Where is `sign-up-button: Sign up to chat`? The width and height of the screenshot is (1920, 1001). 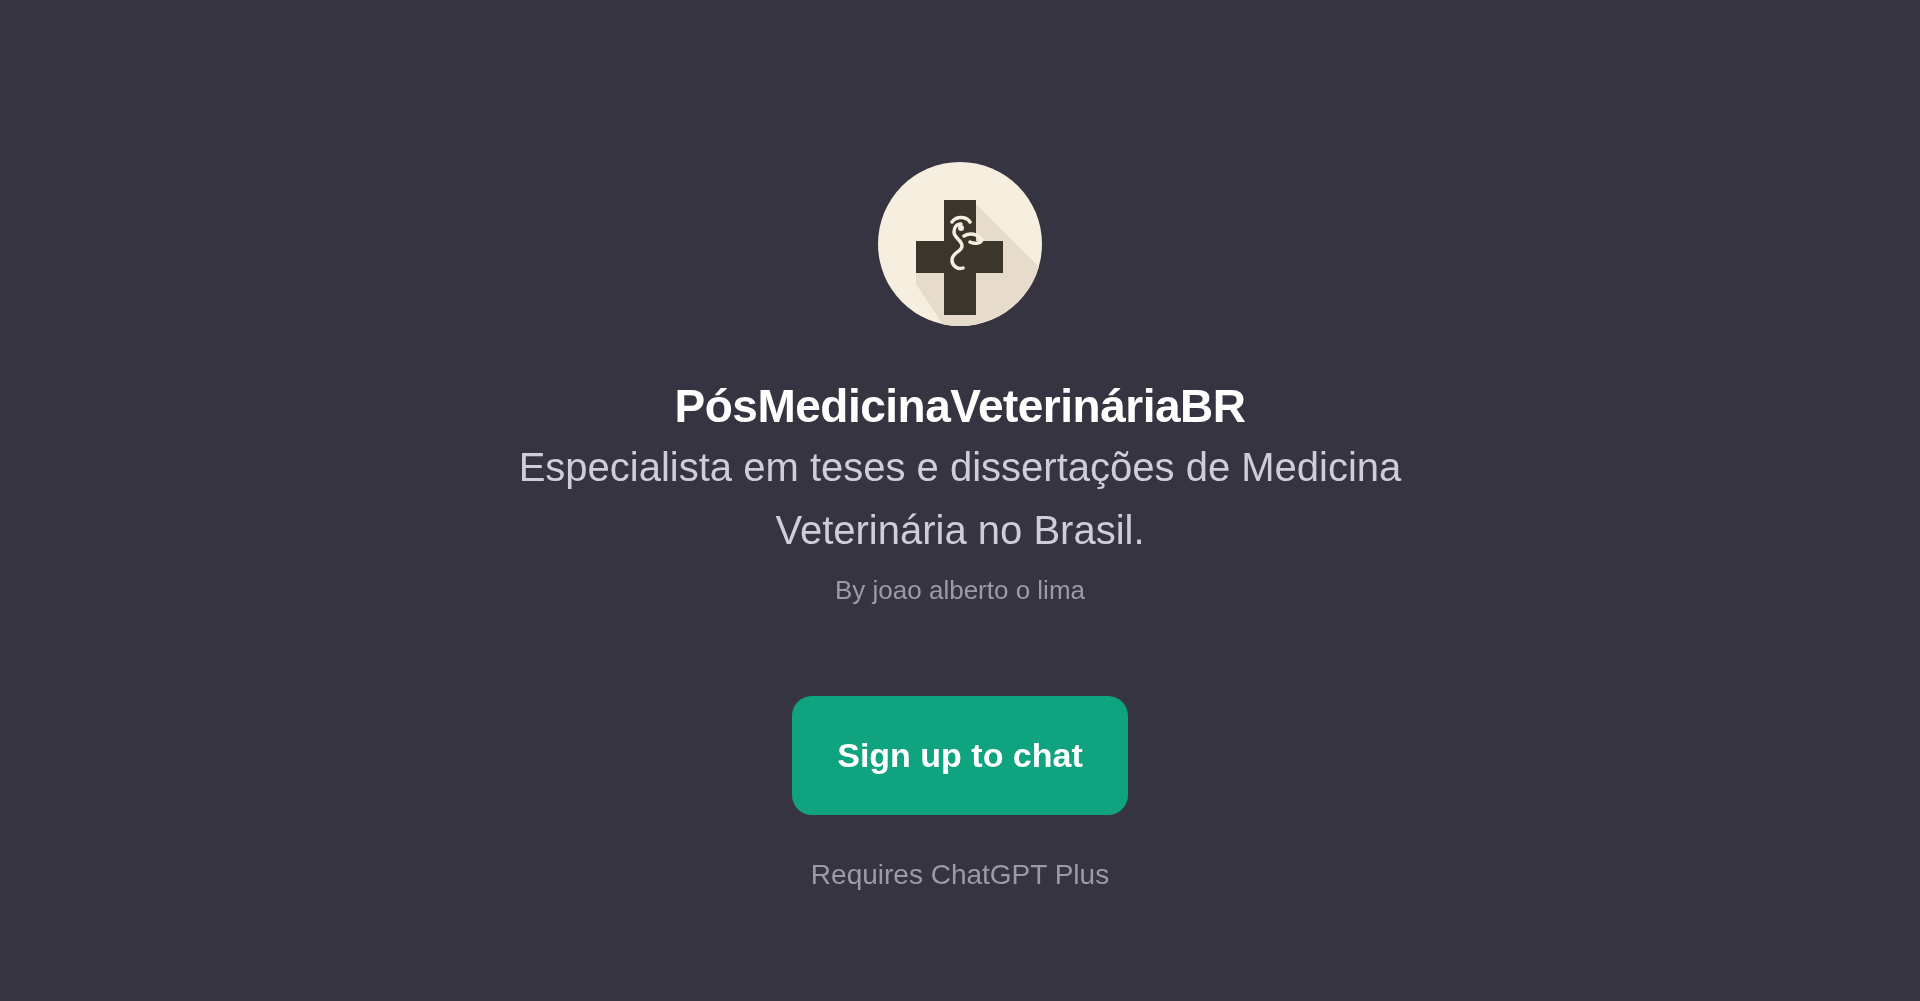
sign-up-button: Sign up to chat is located at coordinates (960, 755).